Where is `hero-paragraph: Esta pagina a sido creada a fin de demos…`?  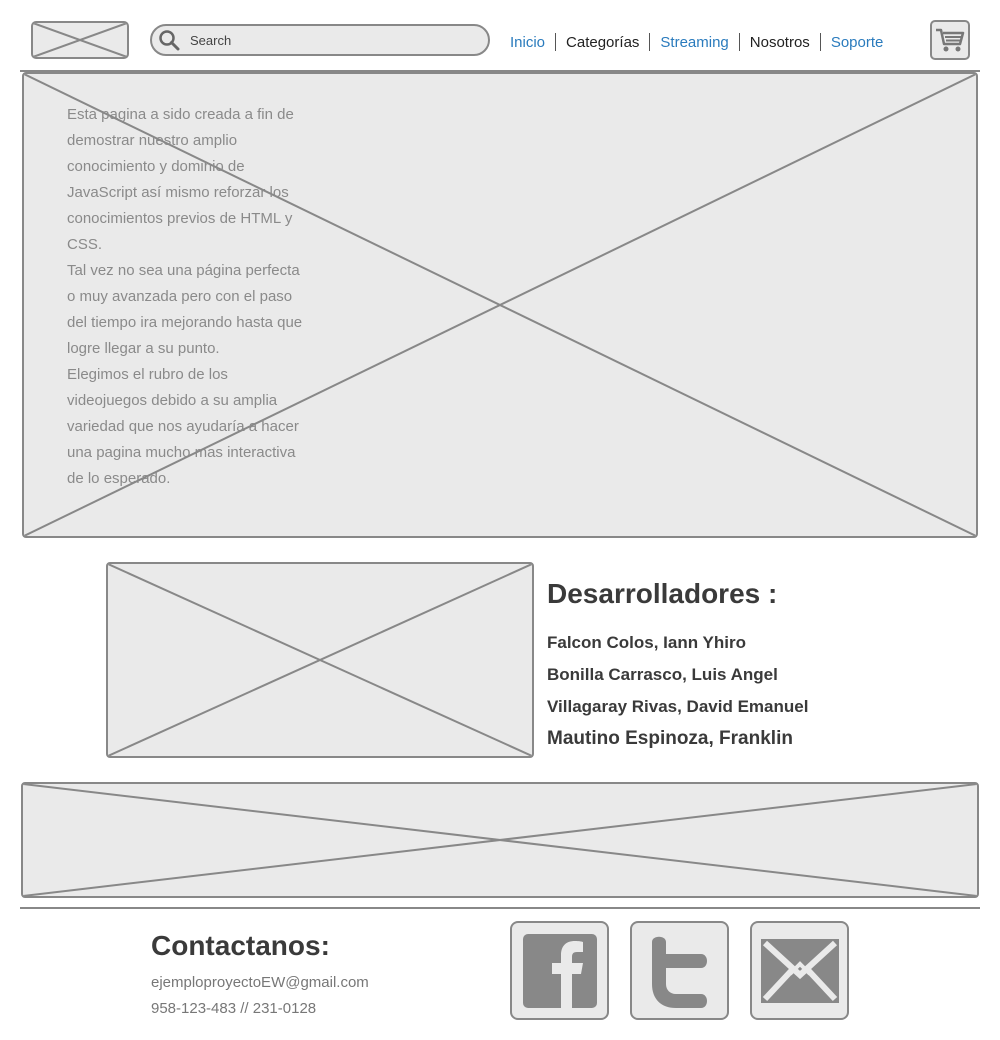
hero-paragraph: Esta pagina a sido creada a fin de demos… is located at coordinates (180, 179).